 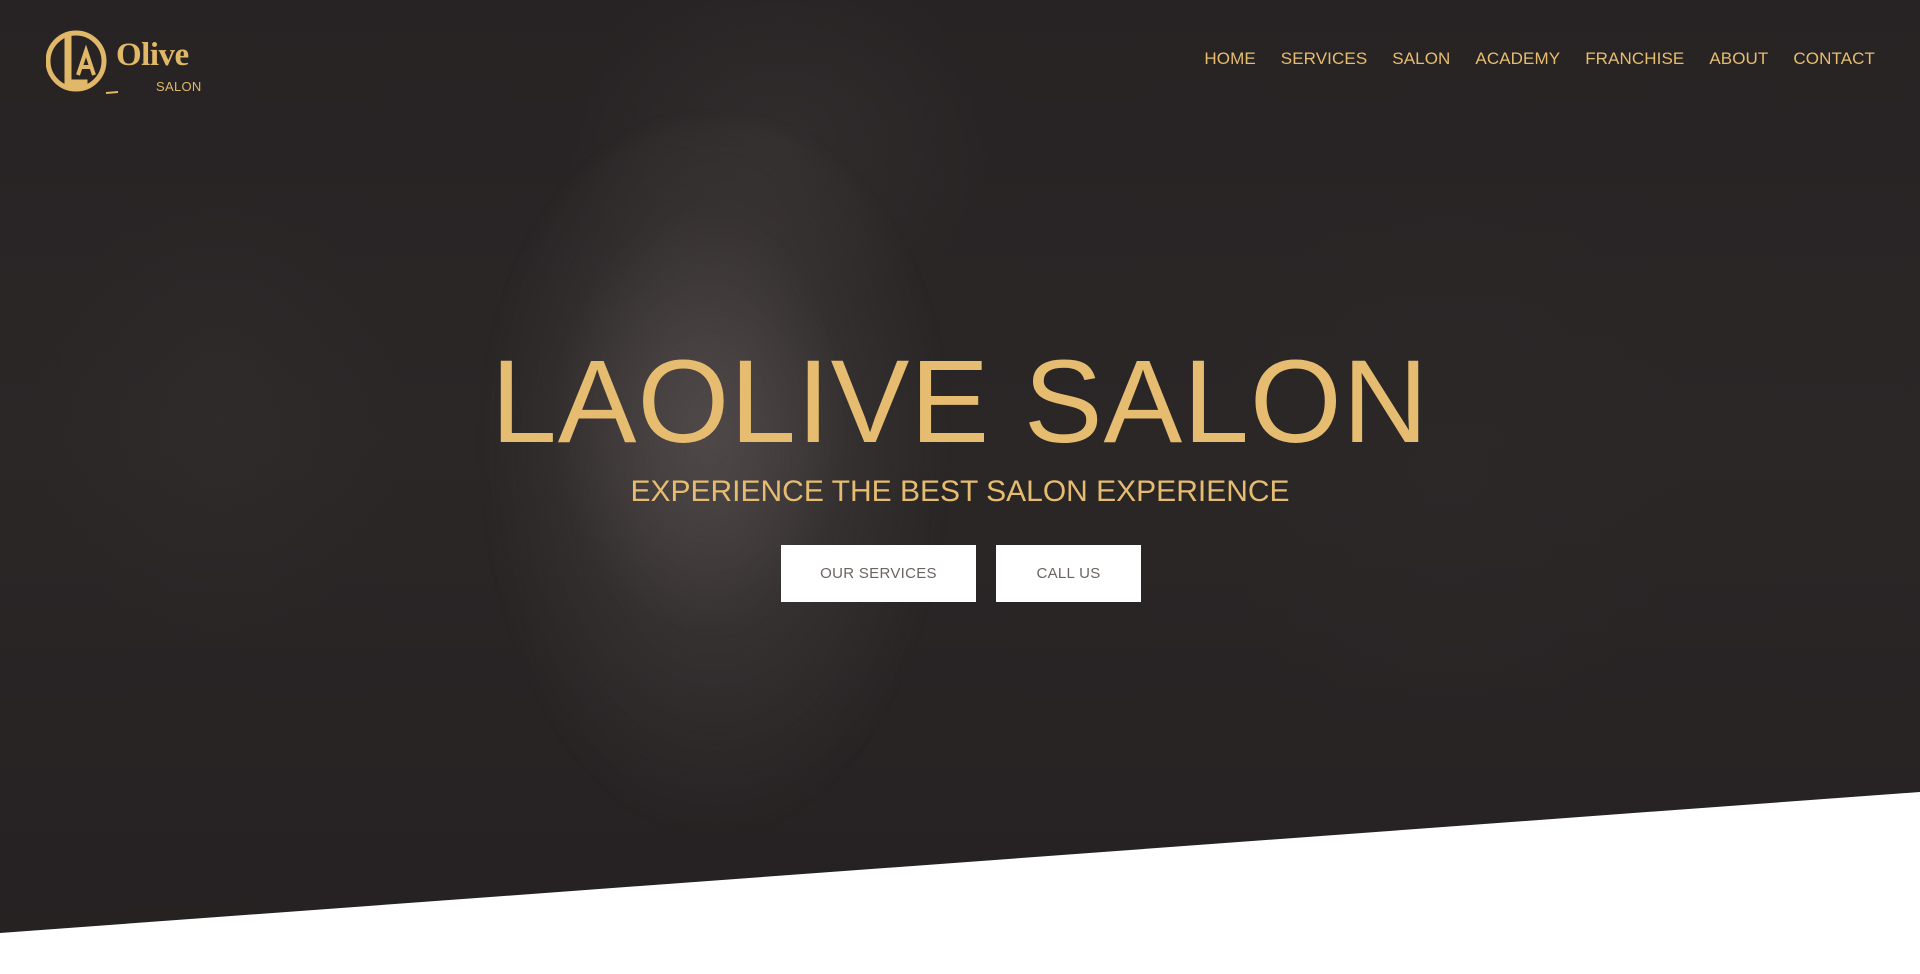 I want to click on logo-wordmark: Olive, so click(x=152, y=55).